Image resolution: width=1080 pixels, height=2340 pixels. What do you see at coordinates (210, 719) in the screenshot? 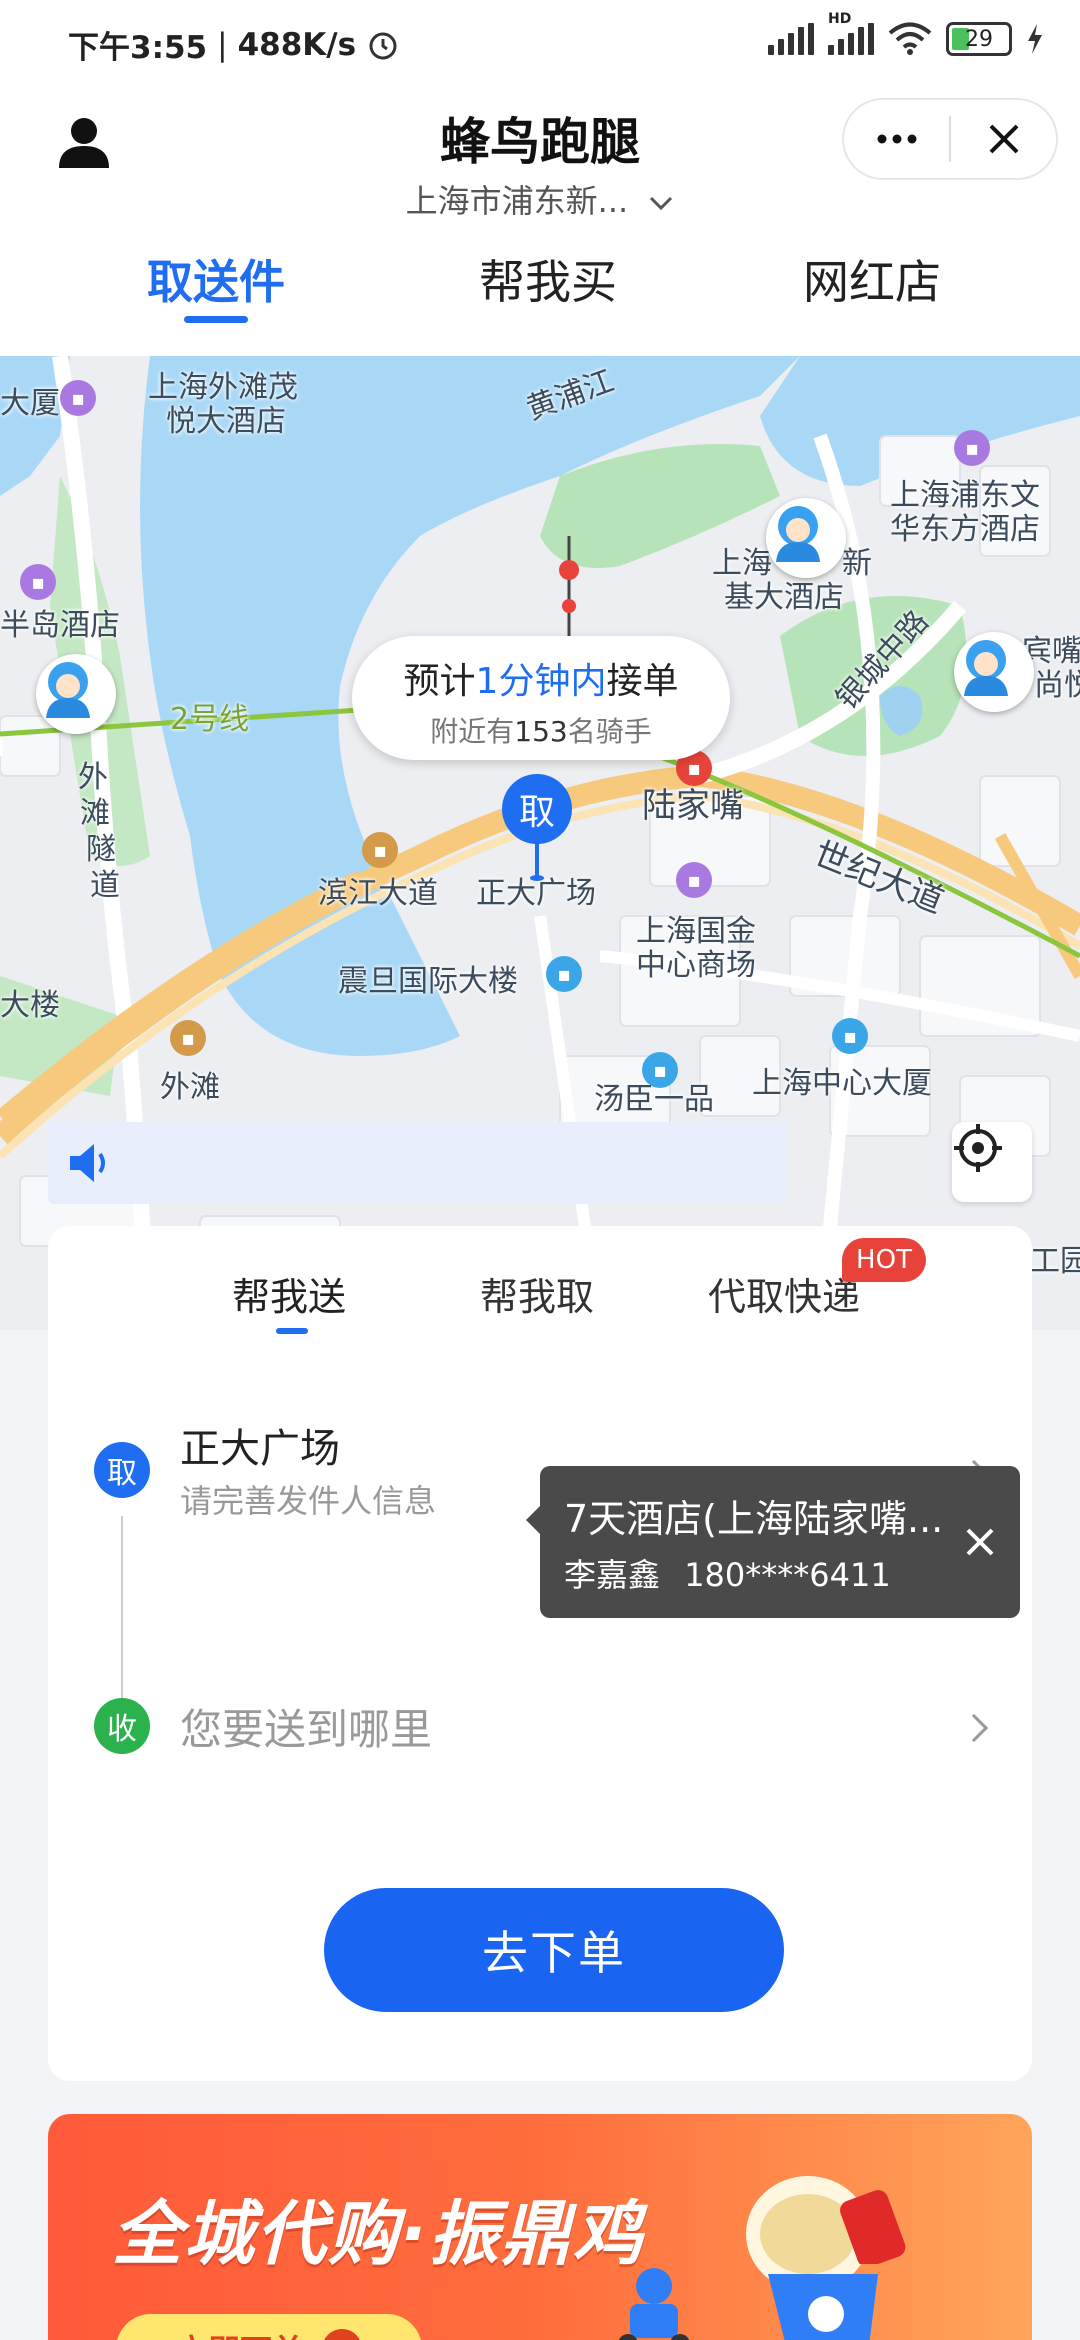
I see `map-label-metro-2: 2号线` at bounding box center [210, 719].